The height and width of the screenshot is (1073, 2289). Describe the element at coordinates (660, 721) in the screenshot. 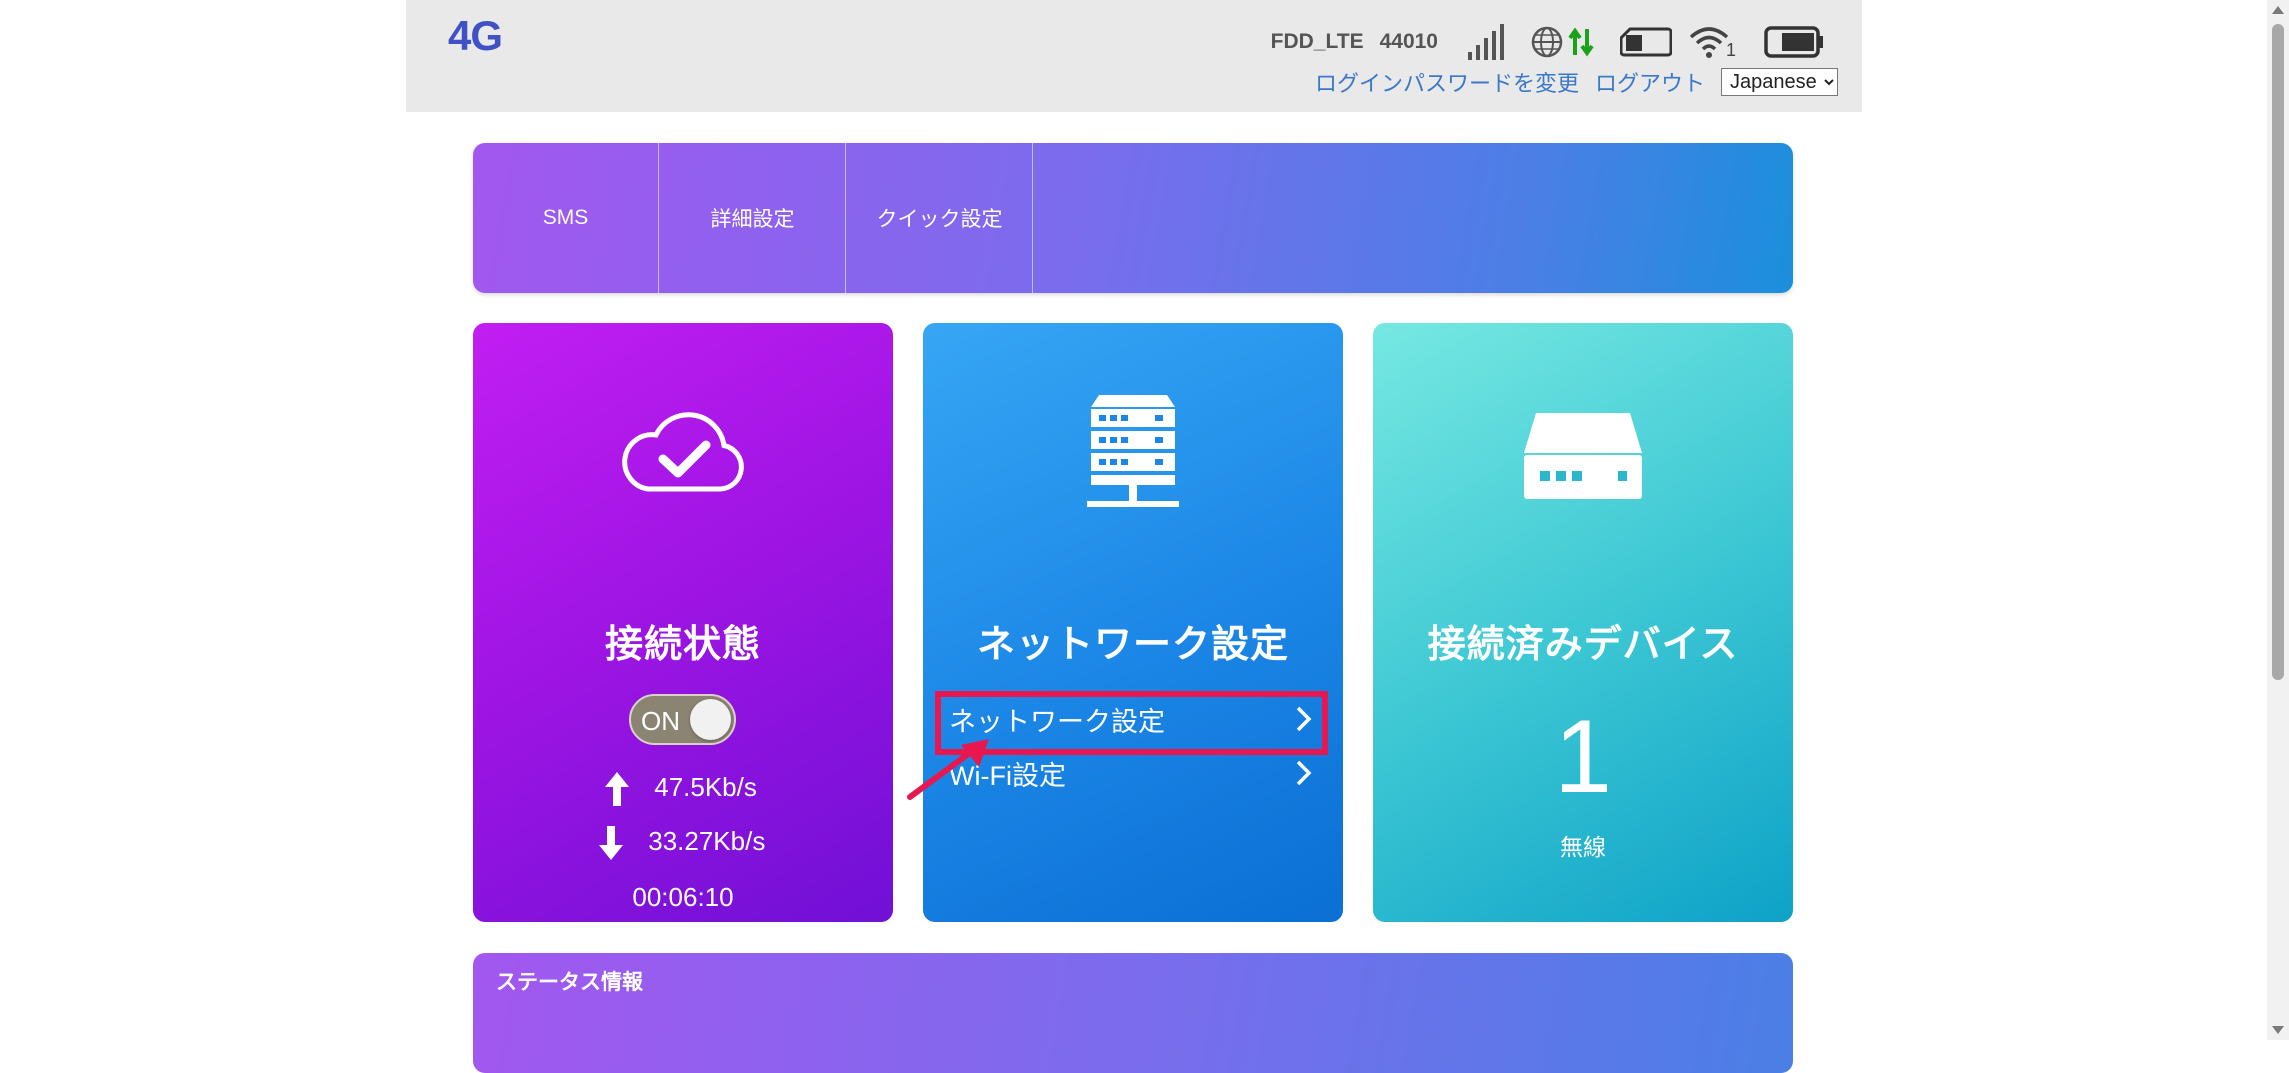

I see `connection-toggle-label: ON` at that location.